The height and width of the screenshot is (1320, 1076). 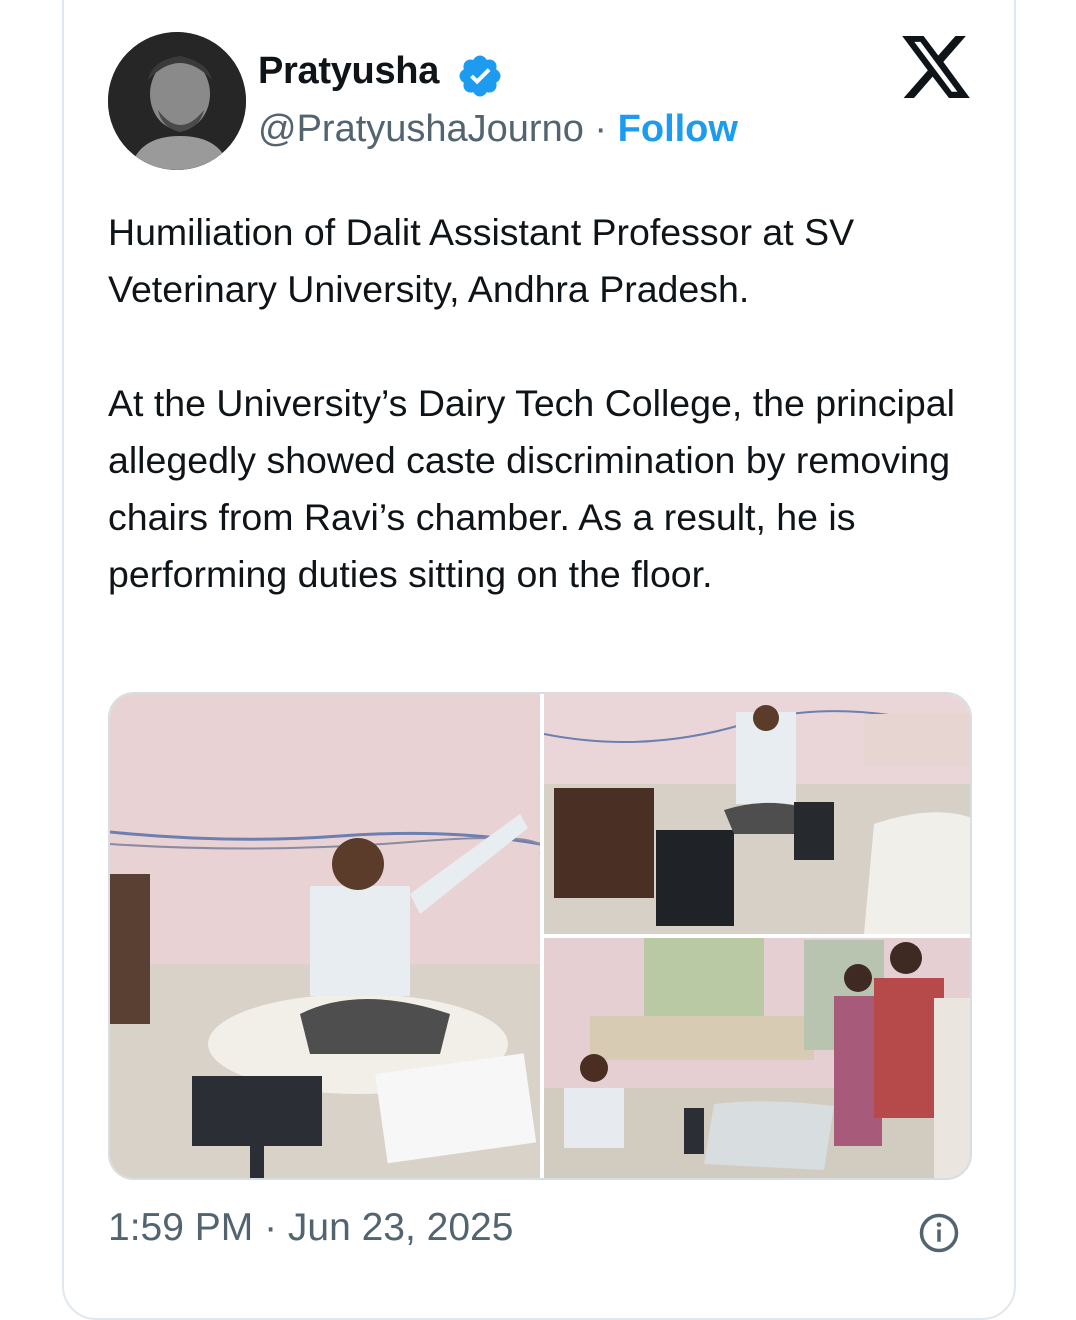 What do you see at coordinates (936, 67) in the screenshot?
I see `x-logo-icon` at bounding box center [936, 67].